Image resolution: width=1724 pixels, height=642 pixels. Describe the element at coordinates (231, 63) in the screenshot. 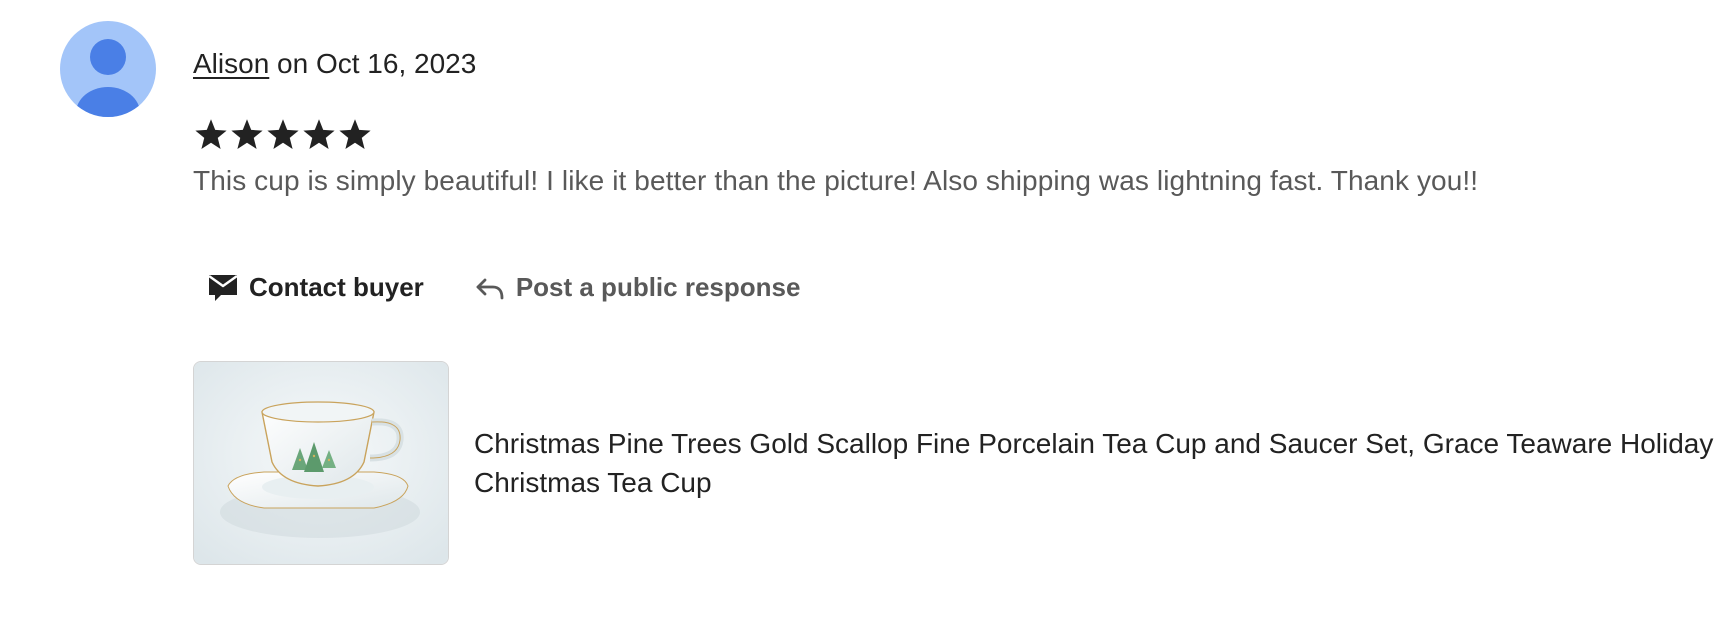

I see `reviewer-name-link: Alison` at that location.